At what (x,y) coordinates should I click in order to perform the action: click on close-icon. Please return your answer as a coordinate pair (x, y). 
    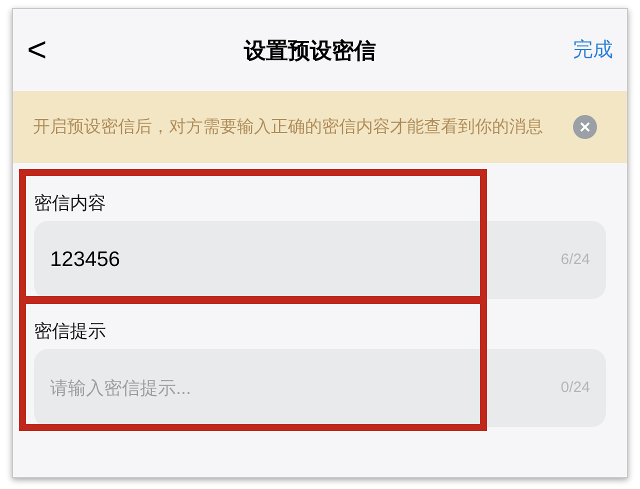
    Looking at the image, I should click on (585, 127).